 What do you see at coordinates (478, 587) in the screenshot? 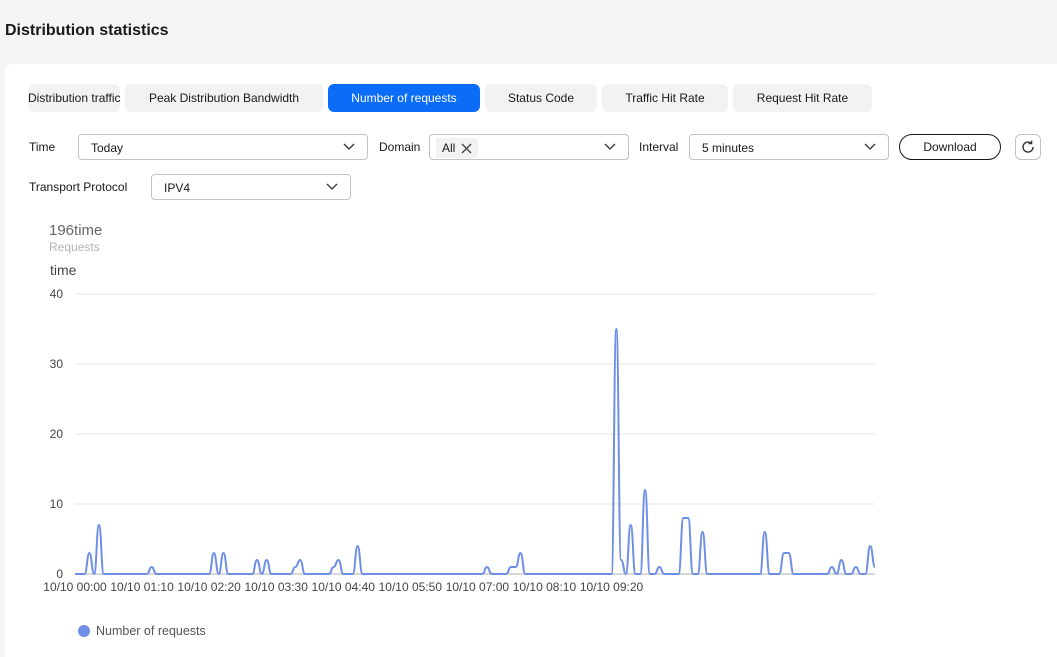
I see `x-tick-label: 10/10 07:00` at bounding box center [478, 587].